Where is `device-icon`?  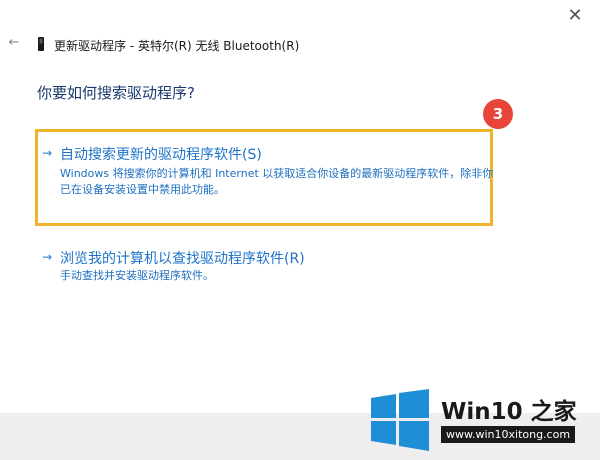
device-icon is located at coordinates (41, 44).